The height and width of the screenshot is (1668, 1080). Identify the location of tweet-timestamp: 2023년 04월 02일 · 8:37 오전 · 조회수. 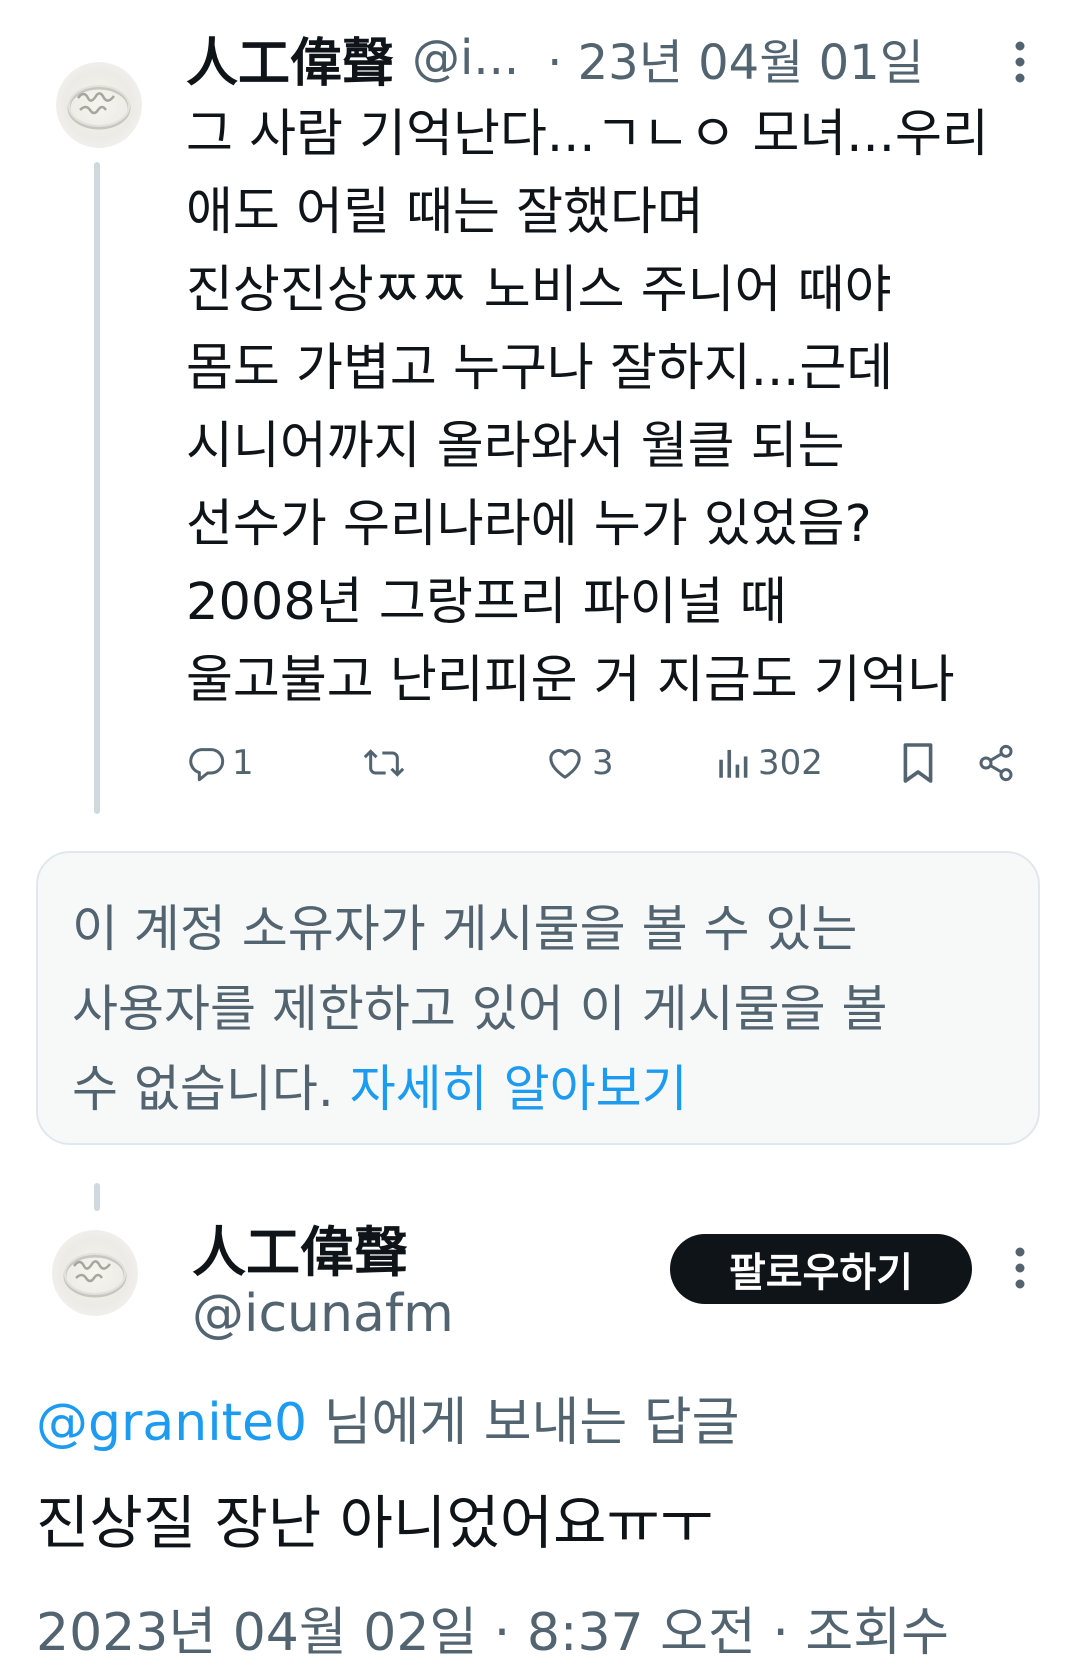
(492, 1627).